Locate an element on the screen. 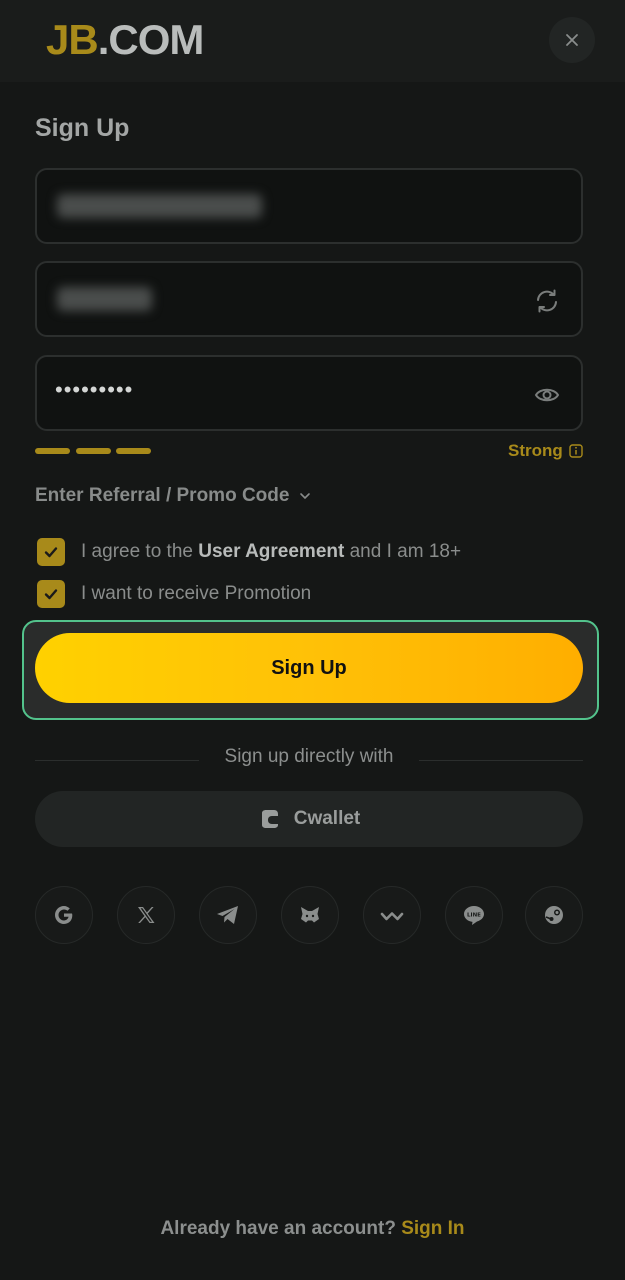 The width and height of the screenshot is (625, 1280). promotion-checkbox is located at coordinates (51, 594).